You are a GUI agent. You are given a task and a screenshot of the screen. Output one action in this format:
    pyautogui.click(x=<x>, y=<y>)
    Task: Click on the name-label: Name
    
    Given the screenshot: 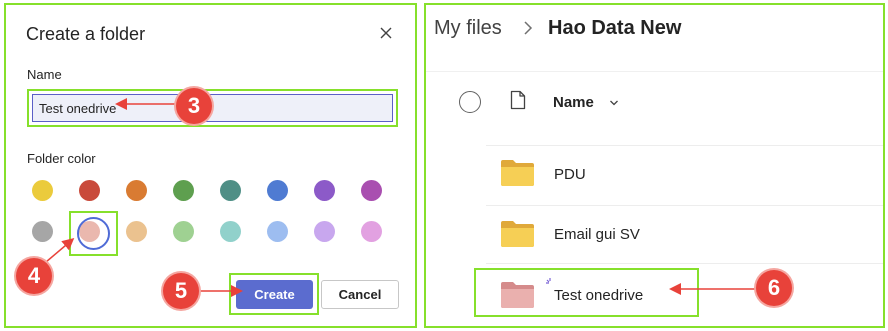 What is the action you would take?
    pyautogui.click(x=44, y=74)
    